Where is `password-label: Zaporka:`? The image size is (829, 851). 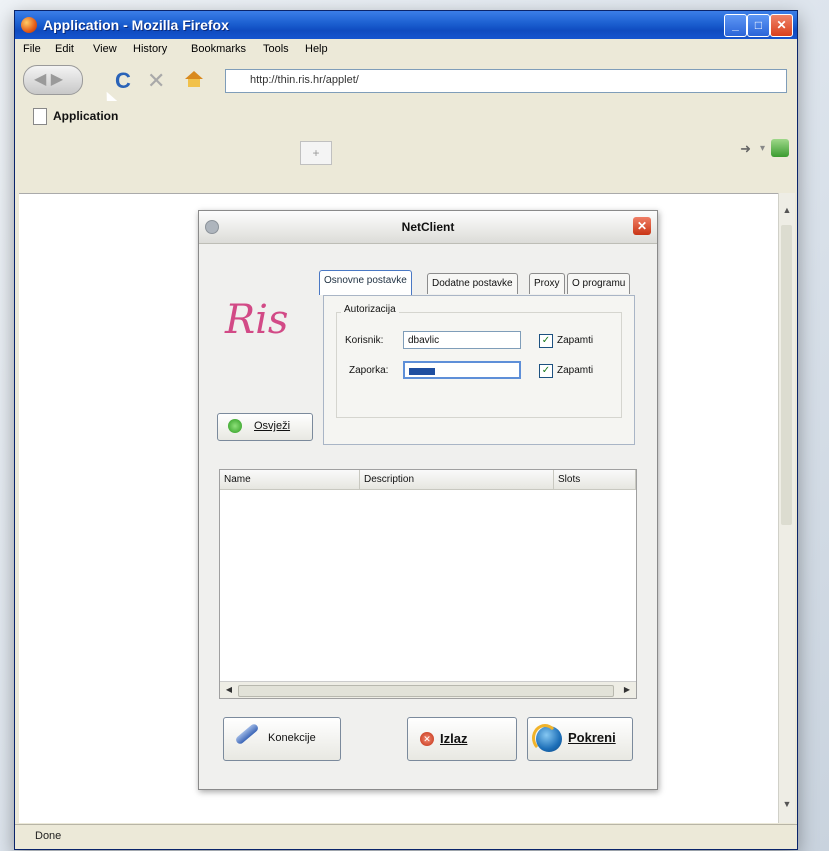 password-label: Zaporka: is located at coordinates (369, 370).